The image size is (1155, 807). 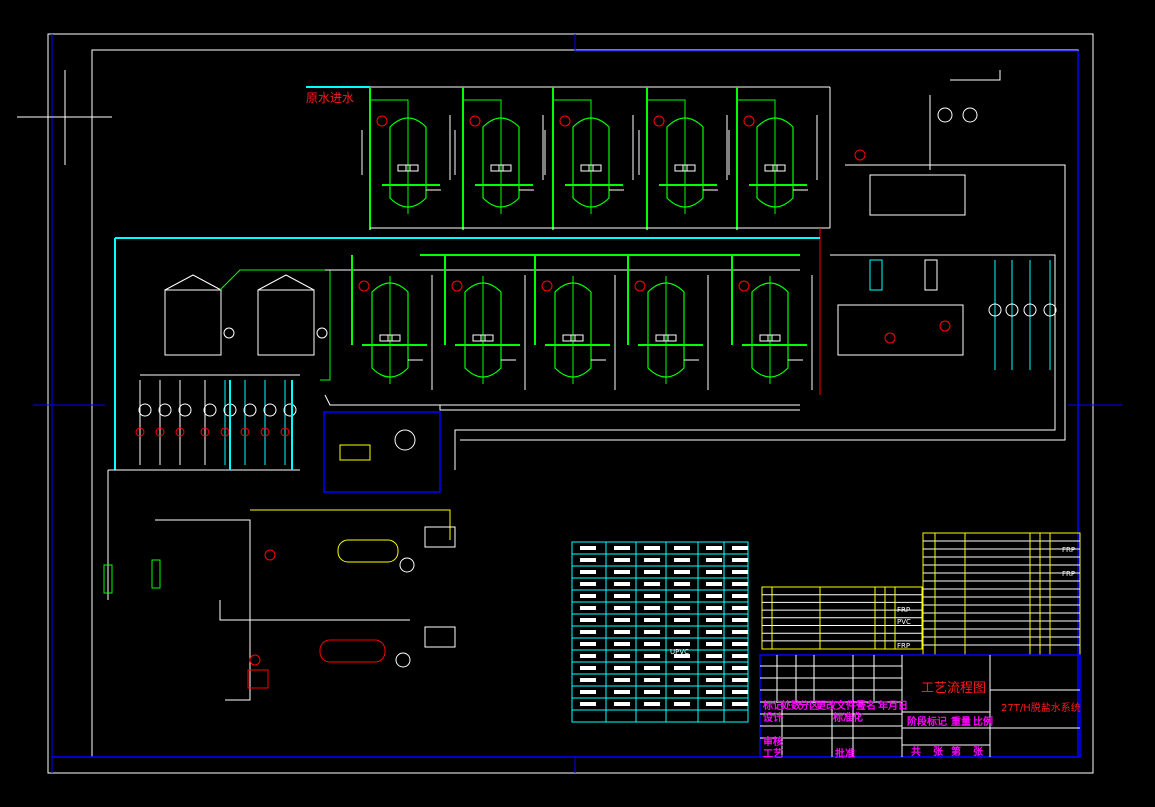 I want to click on inlet-label: 原水进水, so click(x=330, y=98).